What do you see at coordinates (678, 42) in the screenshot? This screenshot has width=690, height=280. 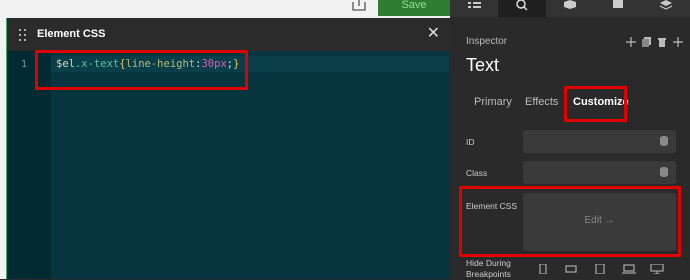 I see `more-icon` at bounding box center [678, 42].